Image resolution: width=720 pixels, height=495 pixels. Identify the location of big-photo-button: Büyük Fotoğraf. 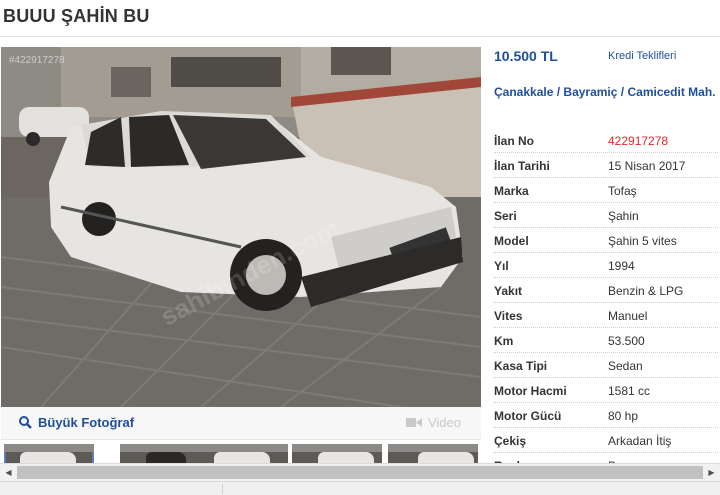
(76, 422).